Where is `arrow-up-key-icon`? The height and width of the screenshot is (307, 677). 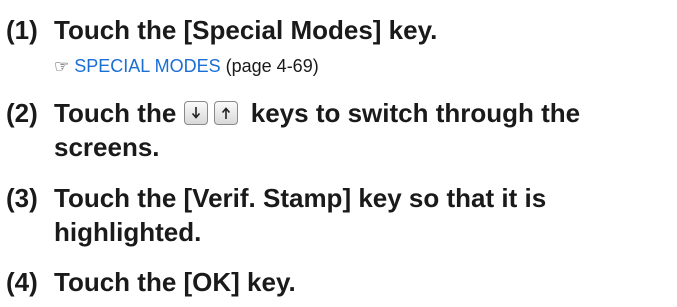 arrow-up-key-icon is located at coordinates (225, 113).